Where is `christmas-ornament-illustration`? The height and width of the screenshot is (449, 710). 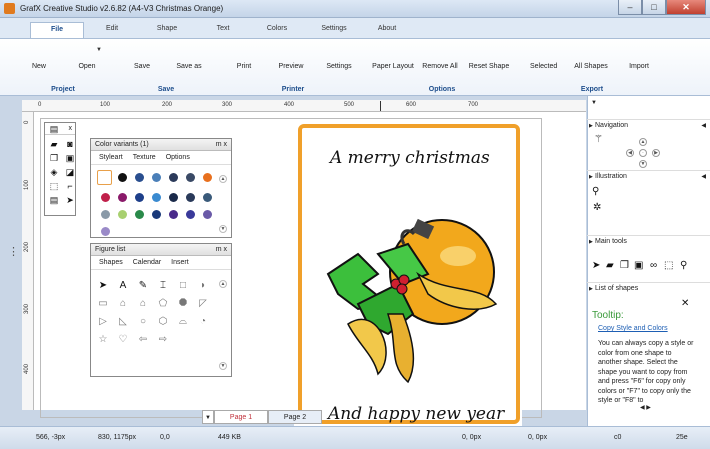
christmas-ornament-illustration is located at coordinates (408, 299).